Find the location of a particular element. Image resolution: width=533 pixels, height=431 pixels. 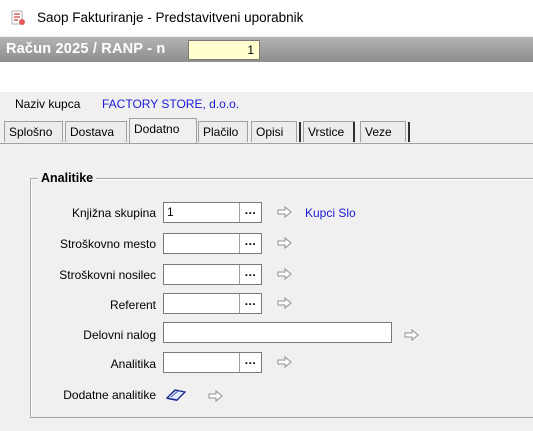

field-label-analitika: Analitika is located at coordinates (133, 364).